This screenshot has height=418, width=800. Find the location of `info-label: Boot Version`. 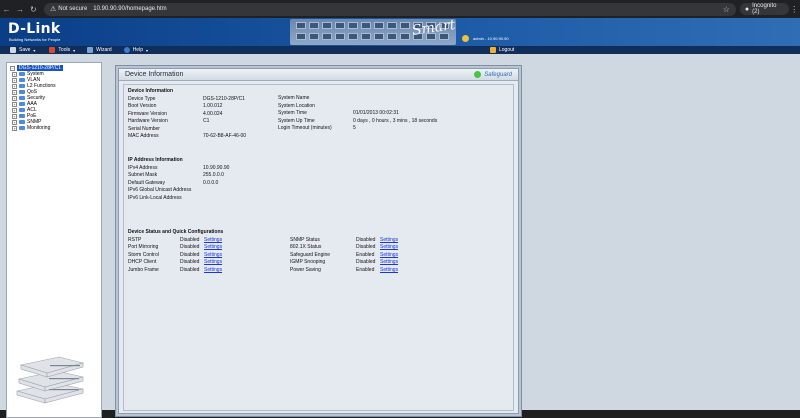

info-label: Boot Version is located at coordinates (142, 106).